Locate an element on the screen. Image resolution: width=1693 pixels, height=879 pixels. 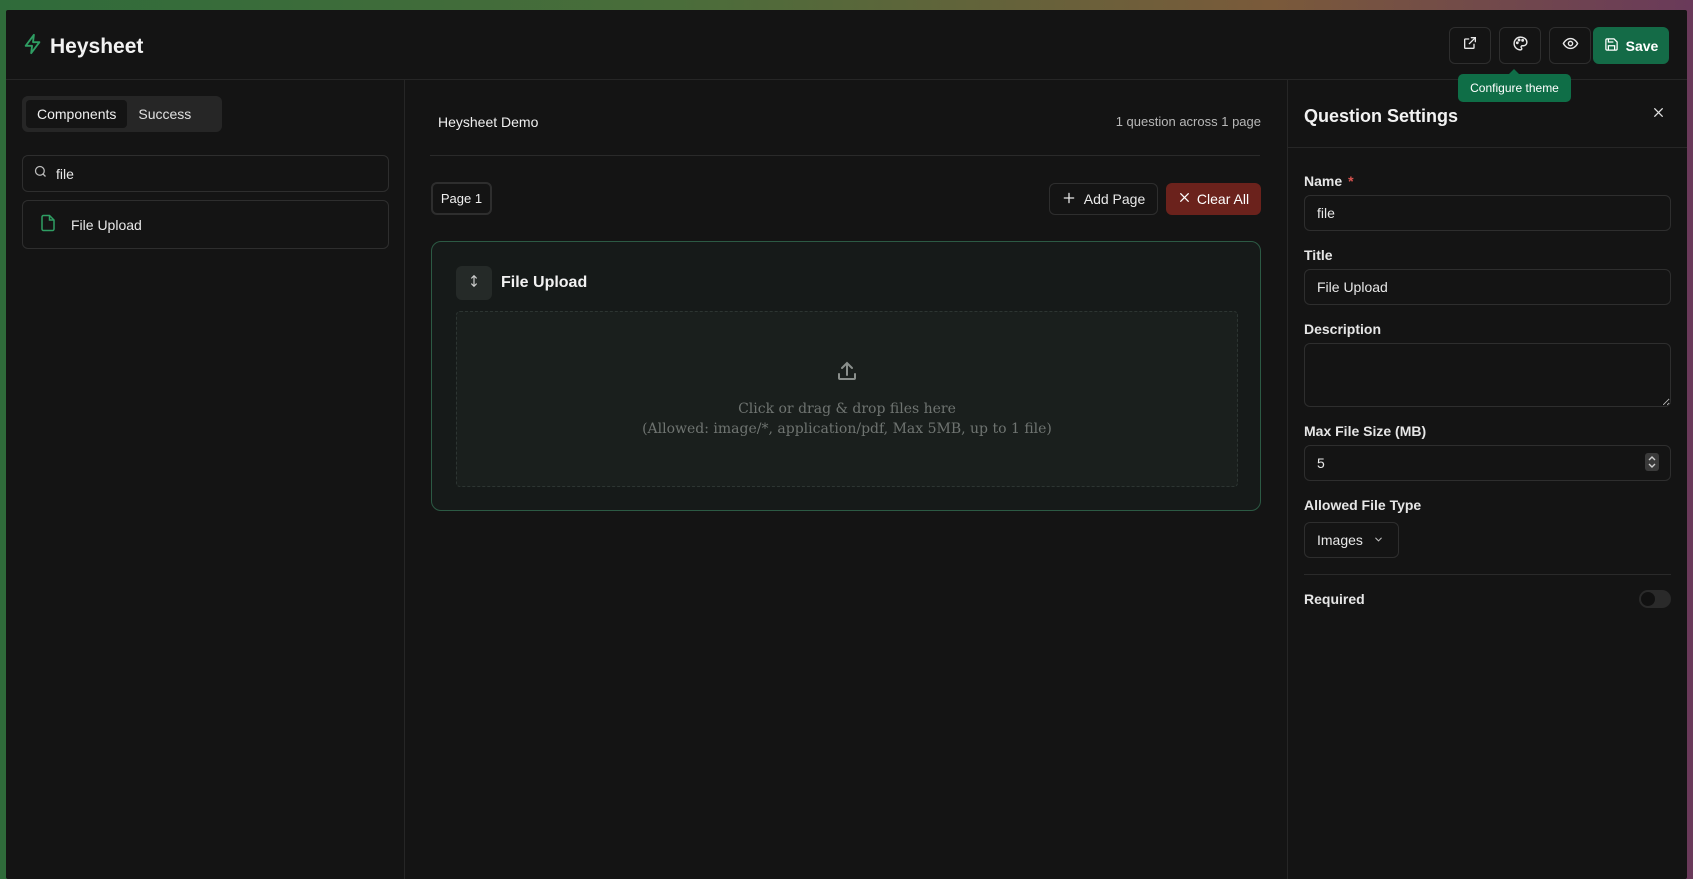
search-icon is located at coordinates (40, 174).